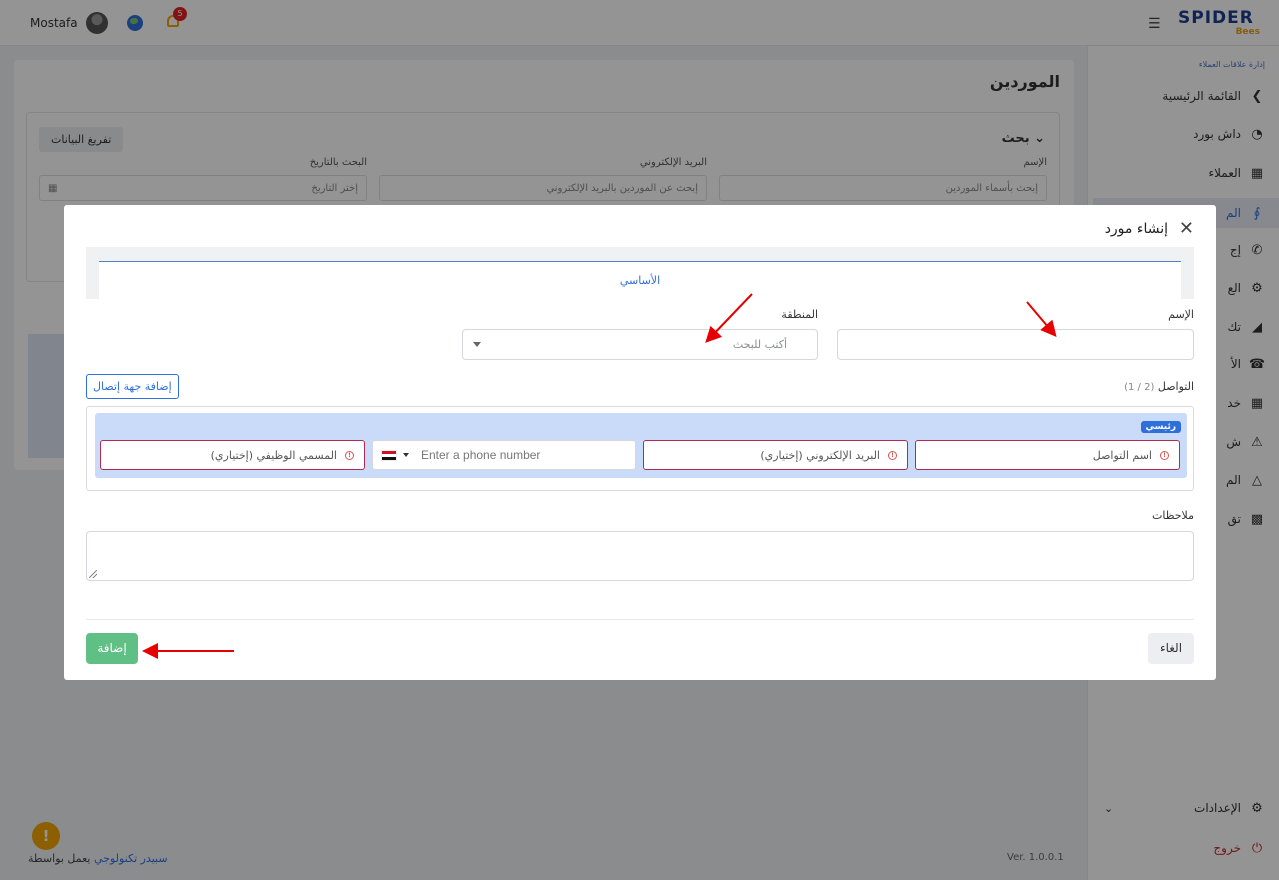 The width and height of the screenshot is (1279, 880). I want to click on contacts-count: (1 / 2), so click(1139, 387).